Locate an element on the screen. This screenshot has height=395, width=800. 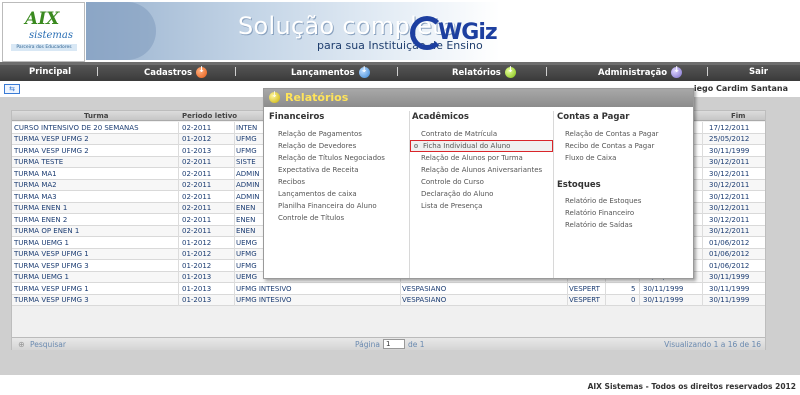
menu-item-relacao-contas-pagar: Relação de Contas a Pagar is located at coordinates (612, 134).